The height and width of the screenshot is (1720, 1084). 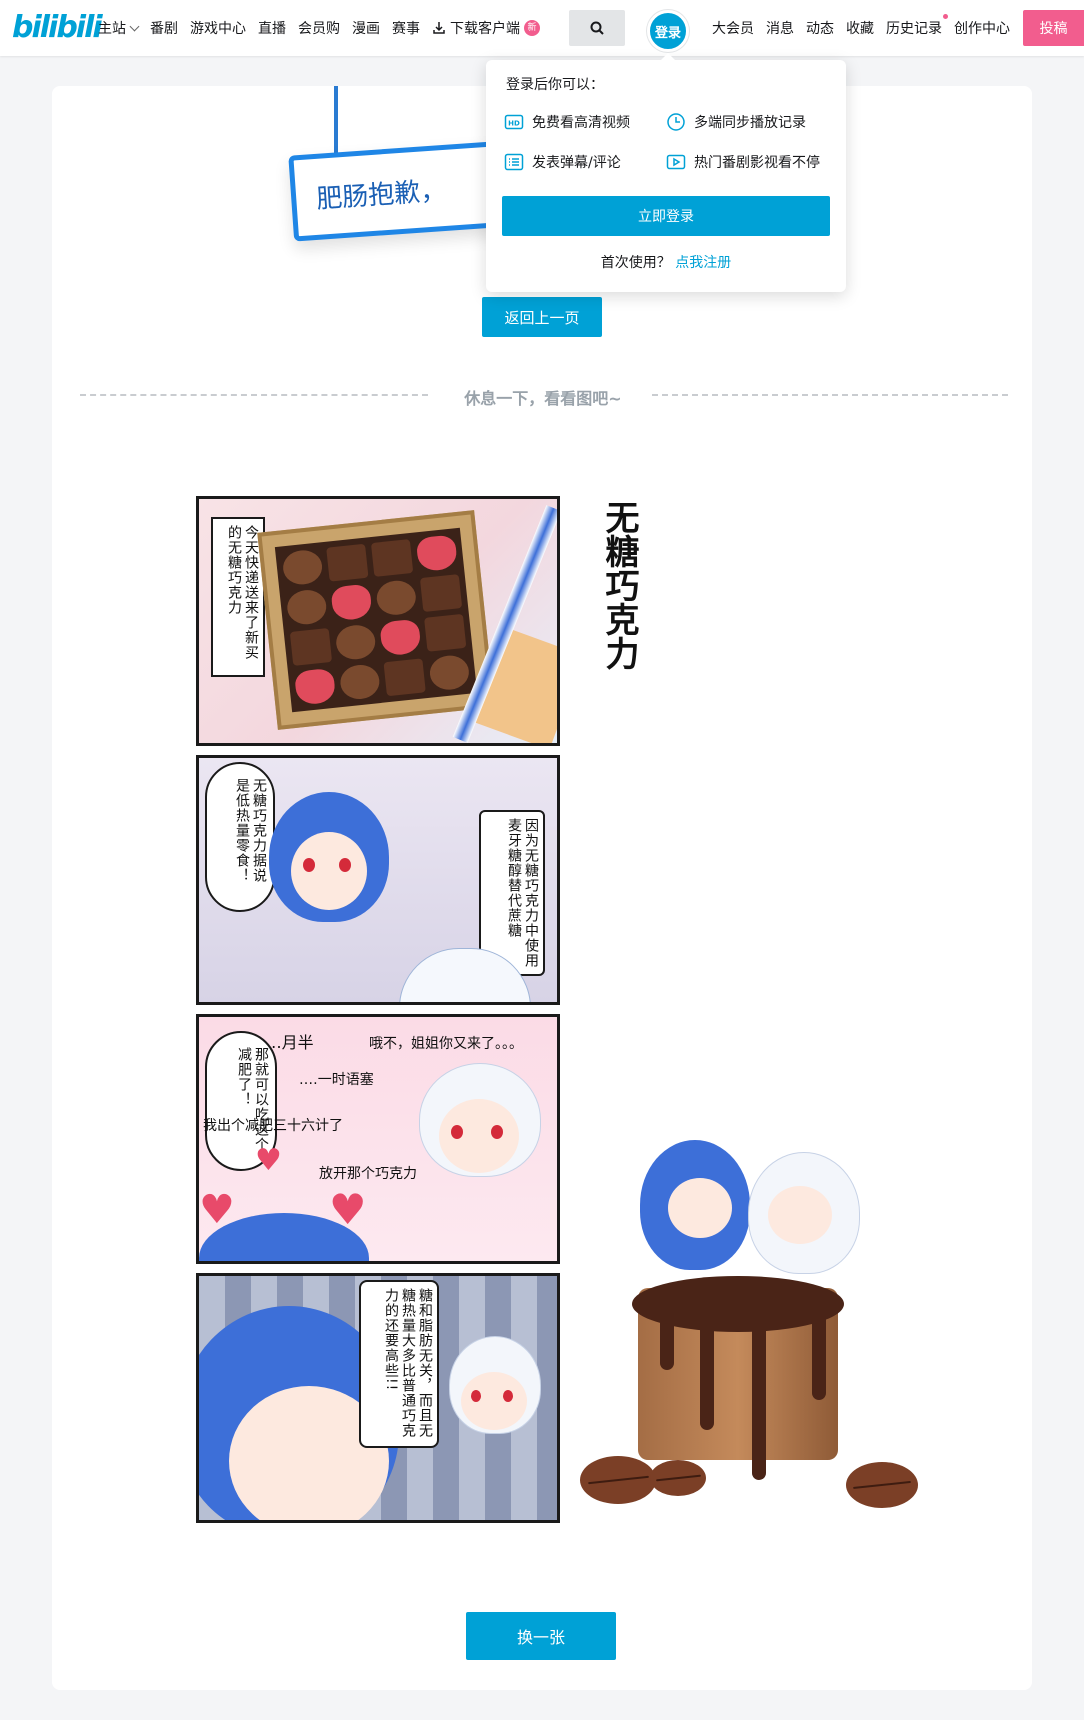 I want to click on comic-title: 无糖巧克力, so click(x=619, y=585).